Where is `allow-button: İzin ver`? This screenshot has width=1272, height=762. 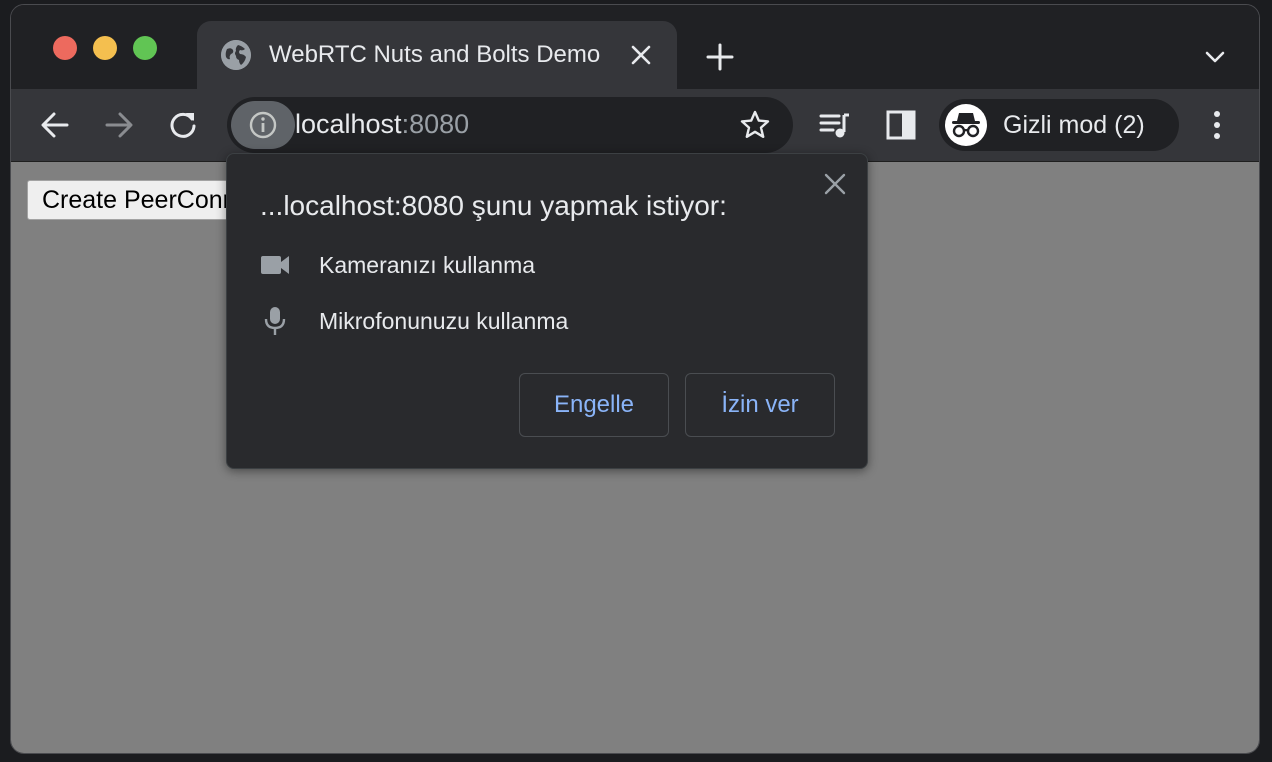 allow-button: İzin ver is located at coordinates (760, 405).